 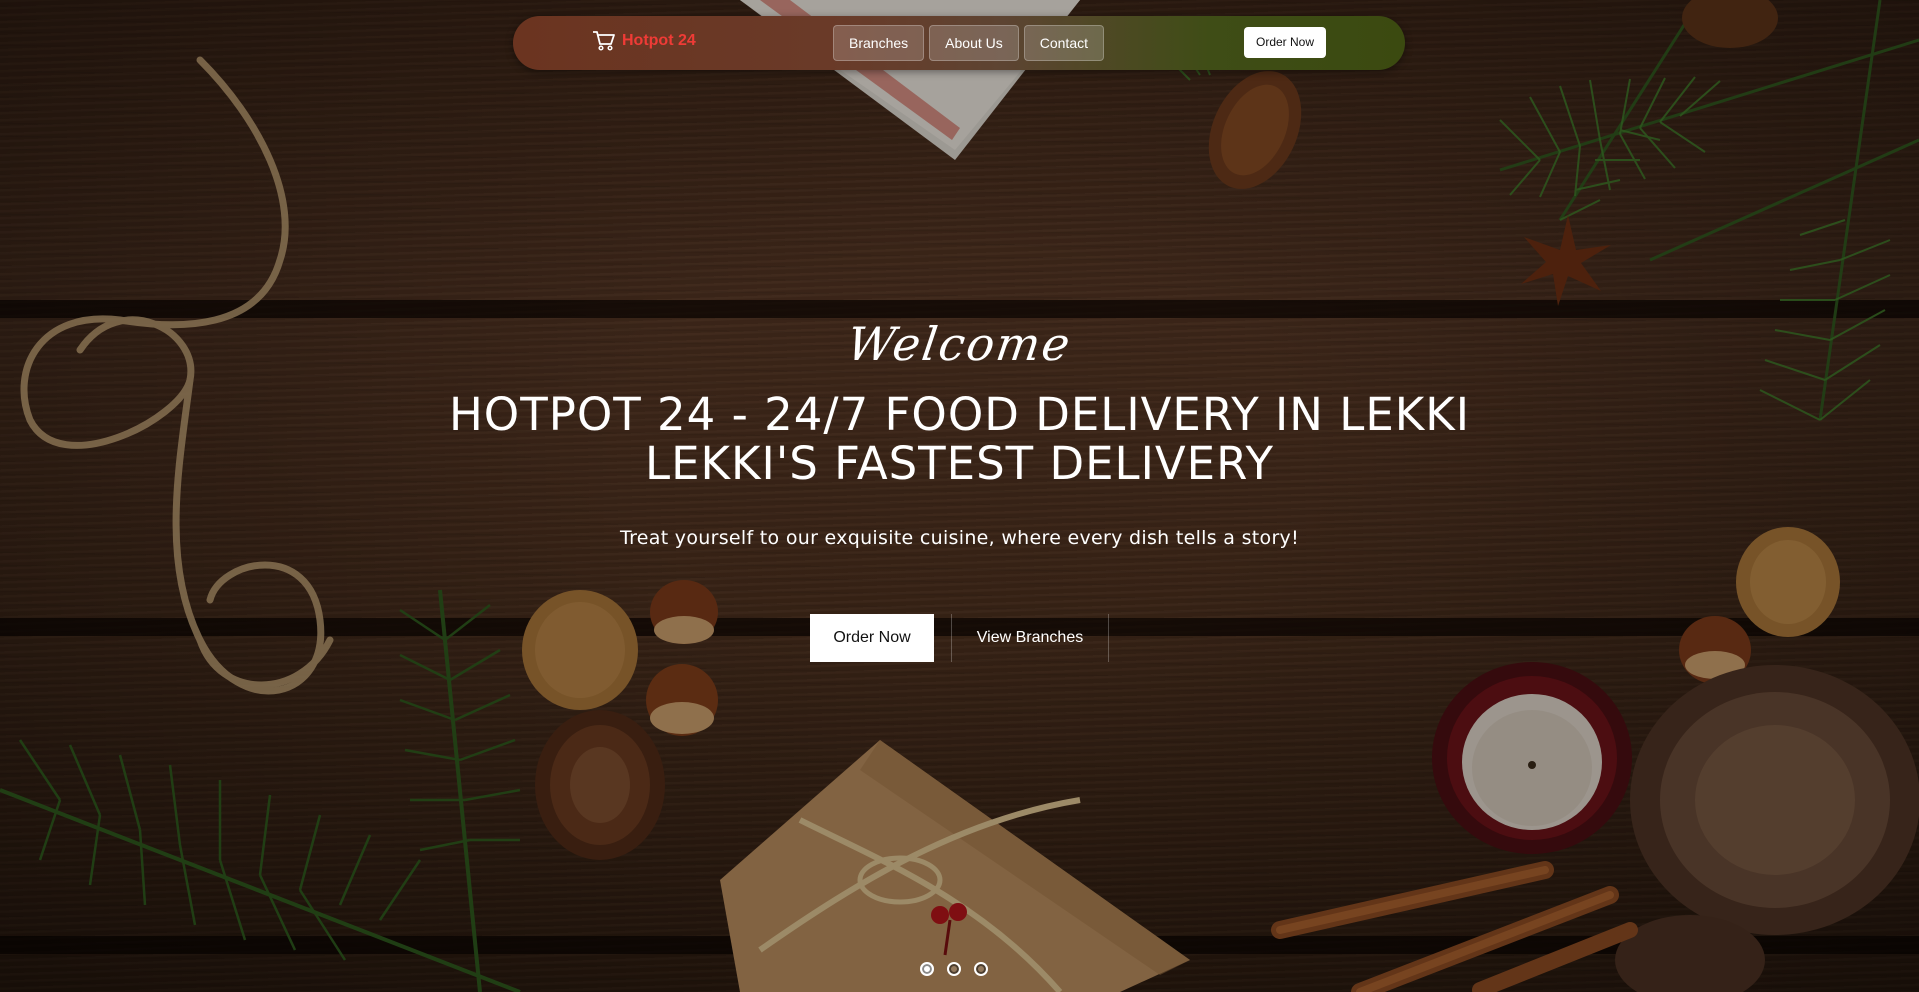 I want to click on nav-link-branches: Branches, so click(x=879, y=43).